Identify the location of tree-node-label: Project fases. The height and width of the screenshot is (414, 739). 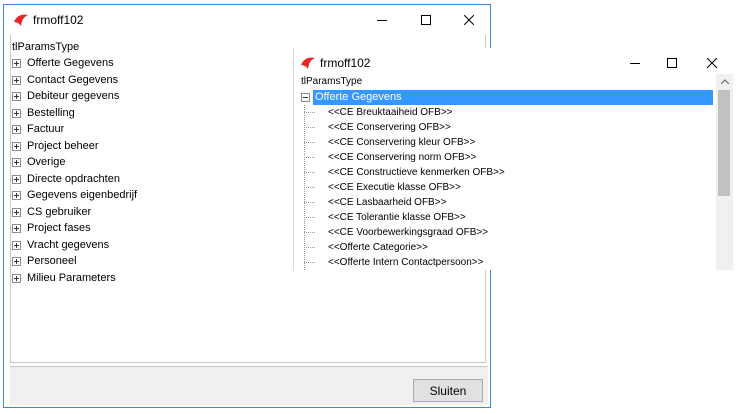
(59, 228).